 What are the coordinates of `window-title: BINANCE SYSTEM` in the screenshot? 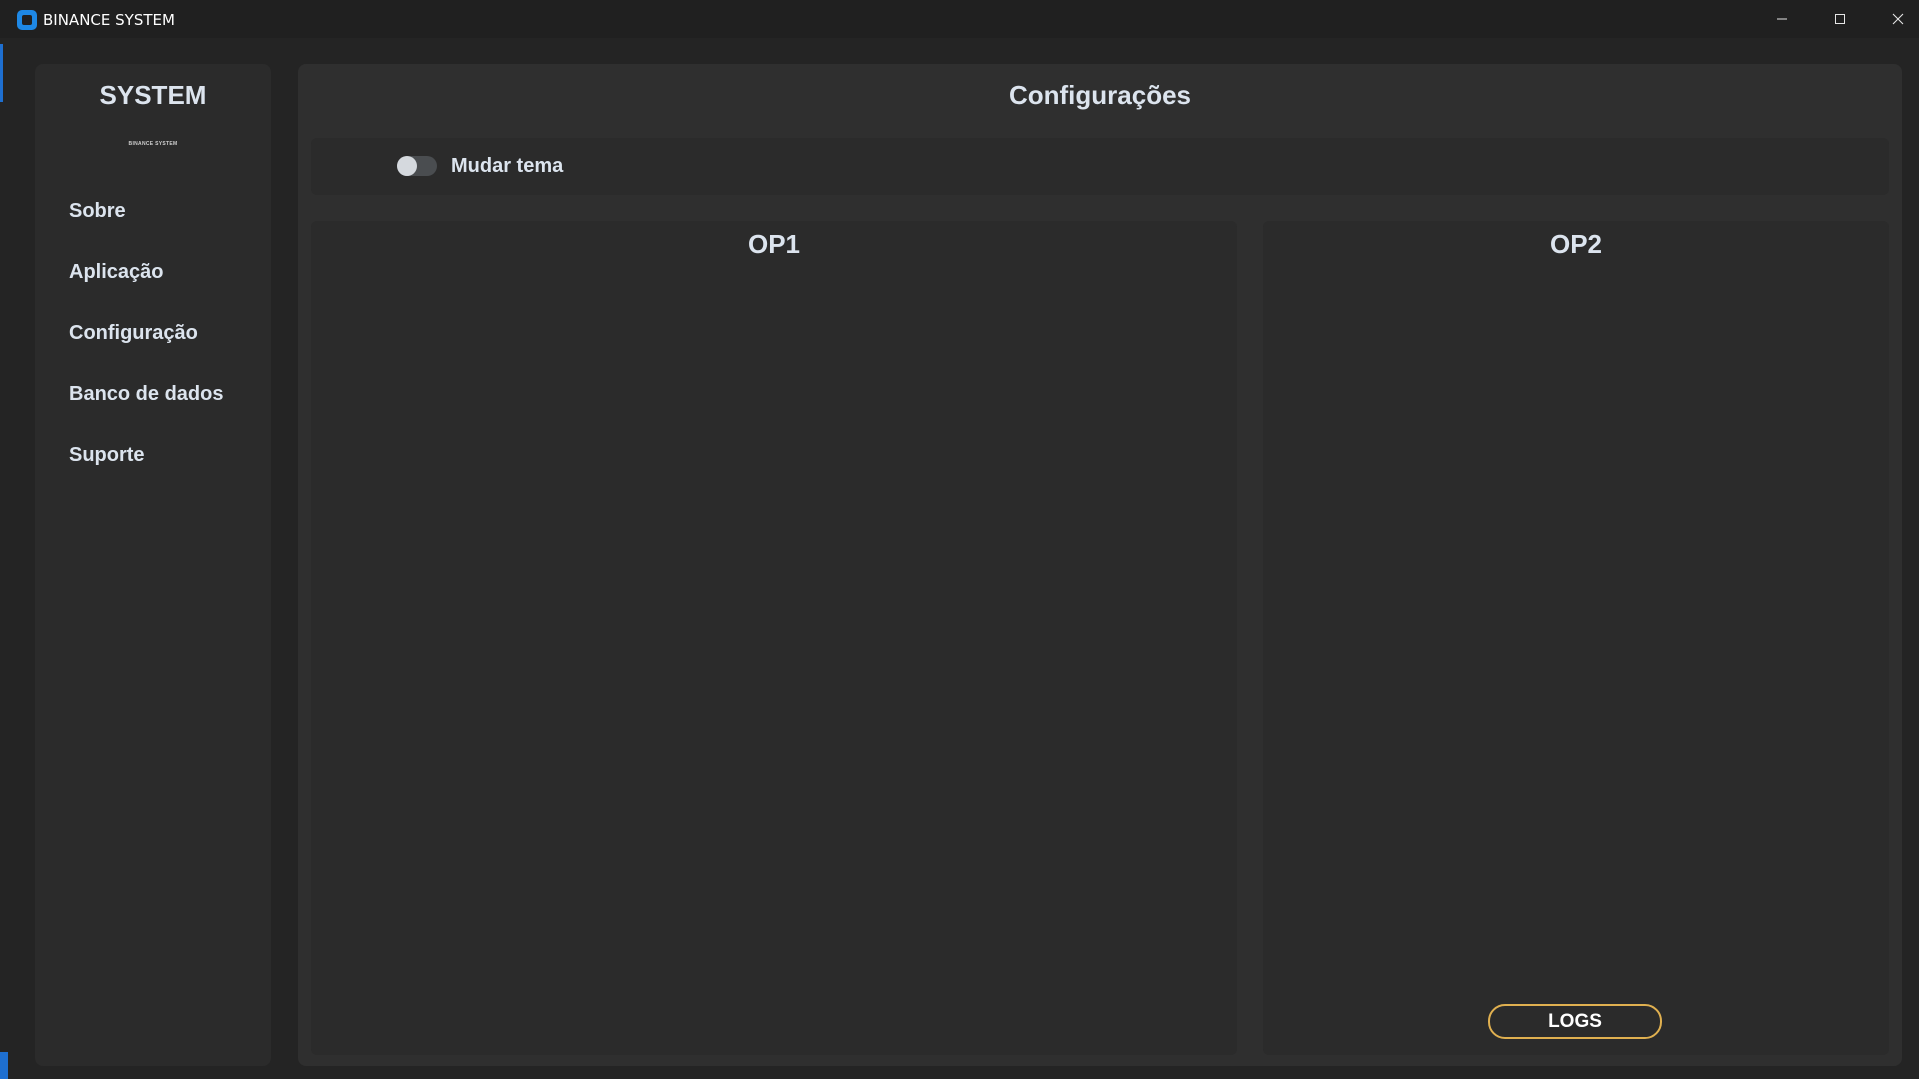 It's located at (109, 20).